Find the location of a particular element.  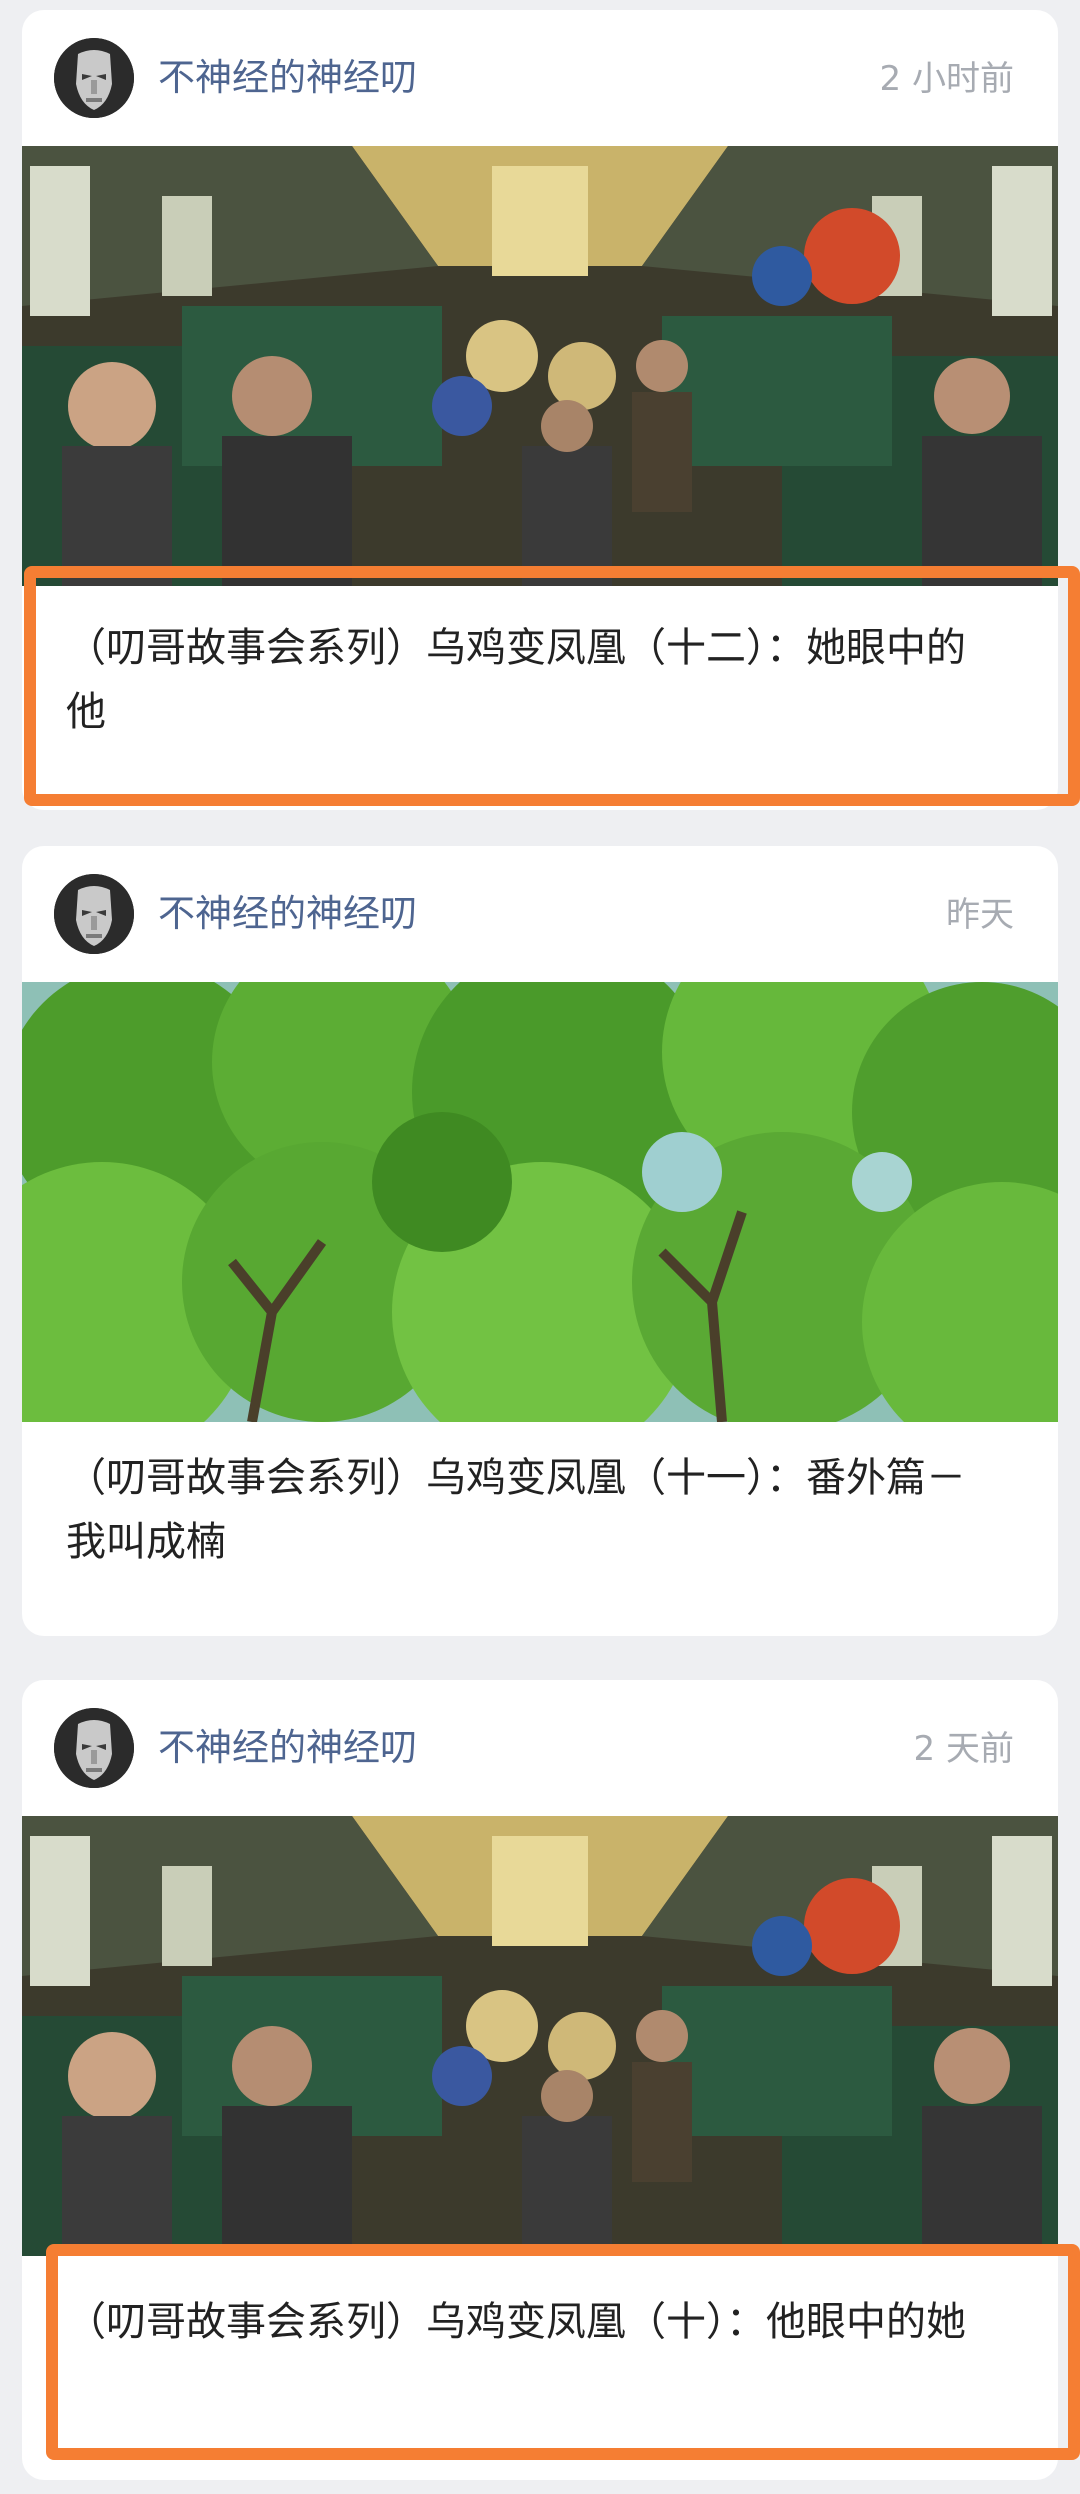

post-time: 昨天 is located at coordinates (980, 915).